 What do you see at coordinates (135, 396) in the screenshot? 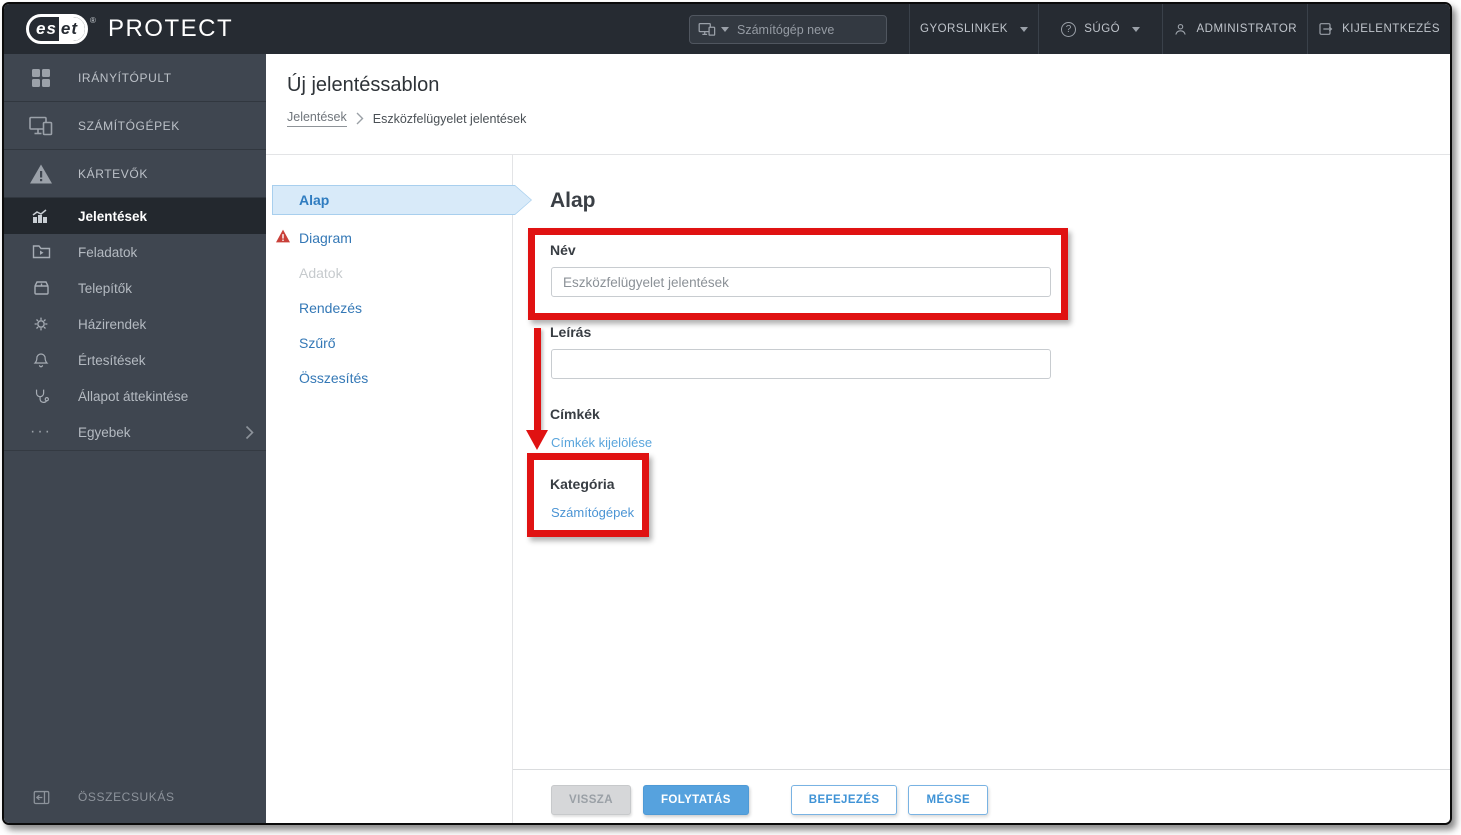
I see `sidebar-item-status-overview: Állapot áttekintése` at bounding box center [135, 396].